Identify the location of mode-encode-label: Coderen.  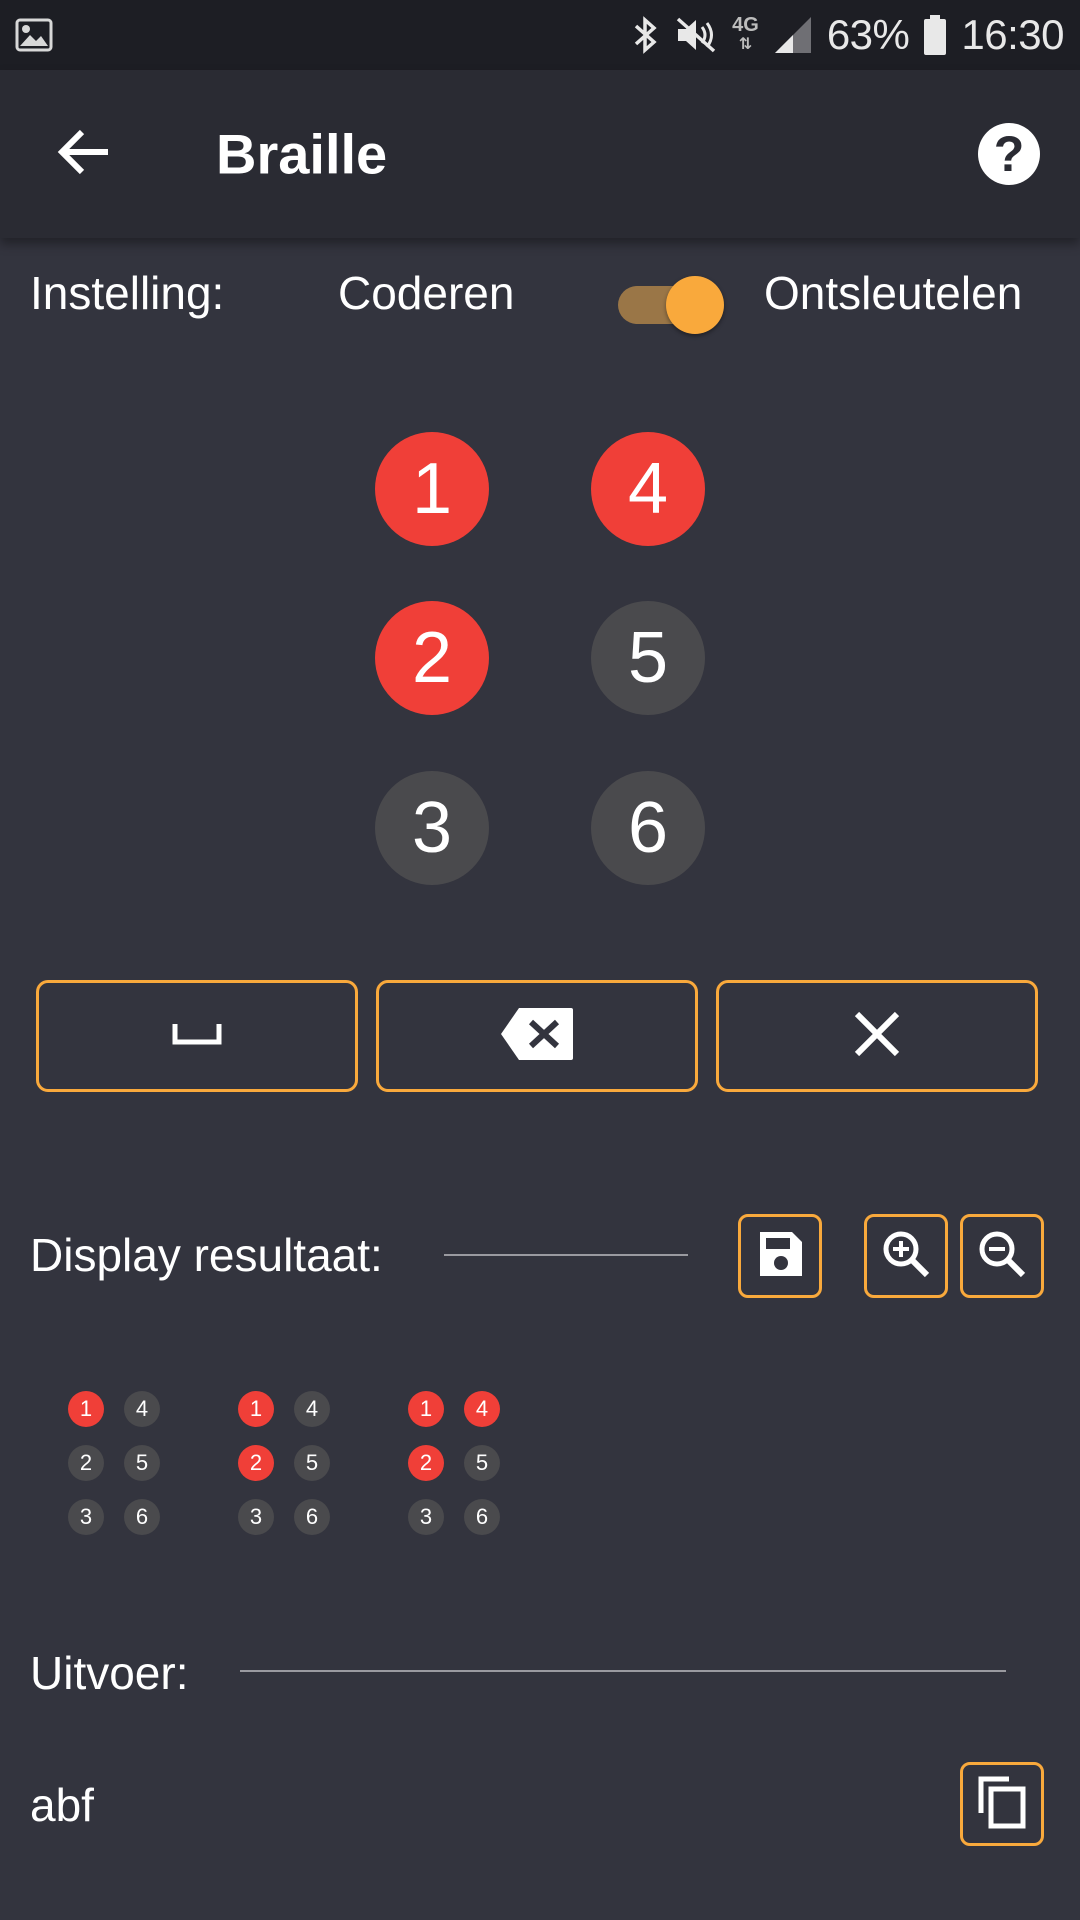
(426, 293).